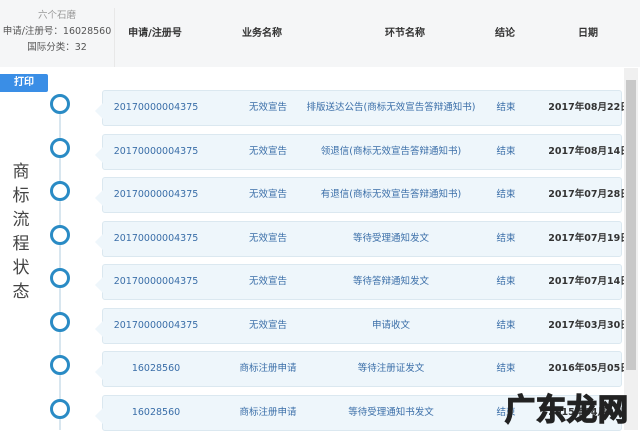 The width and height of the screenshot is (640, 431). I want to click on table-row: 16028560 商标注册申请 等待注册证发文 结束 2016年05月05日, so click(362, 369).